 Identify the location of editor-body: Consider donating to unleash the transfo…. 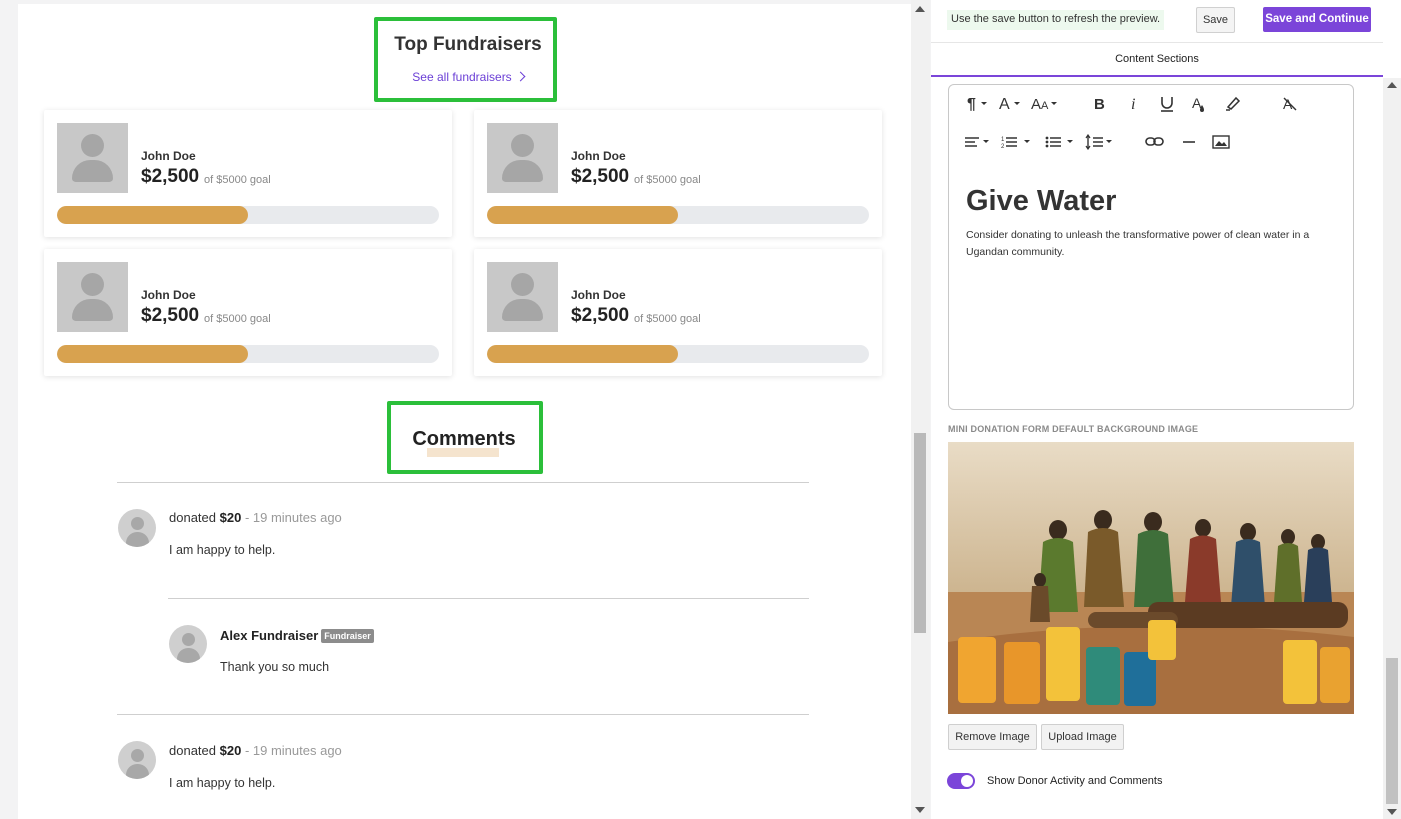
(1151, 244).